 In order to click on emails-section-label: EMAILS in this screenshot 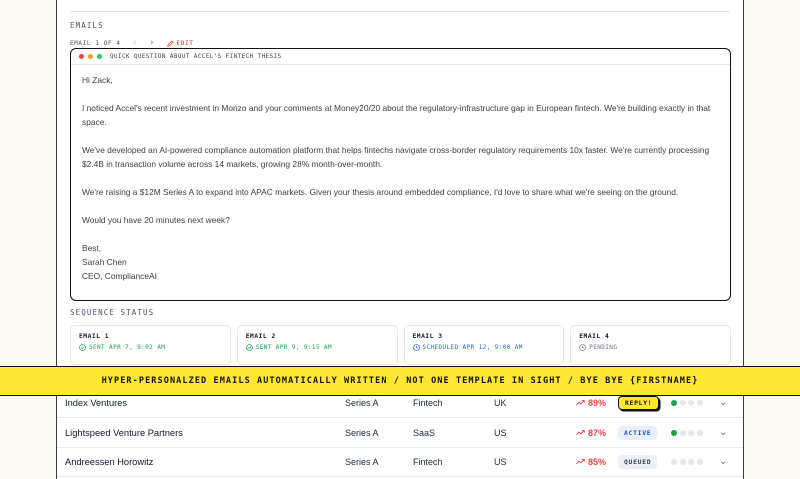, I will do `click(87, 25)`.